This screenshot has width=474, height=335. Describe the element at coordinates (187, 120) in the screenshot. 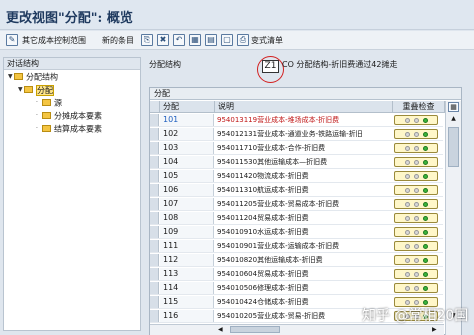

I see `allocation-code: 101` at that location.